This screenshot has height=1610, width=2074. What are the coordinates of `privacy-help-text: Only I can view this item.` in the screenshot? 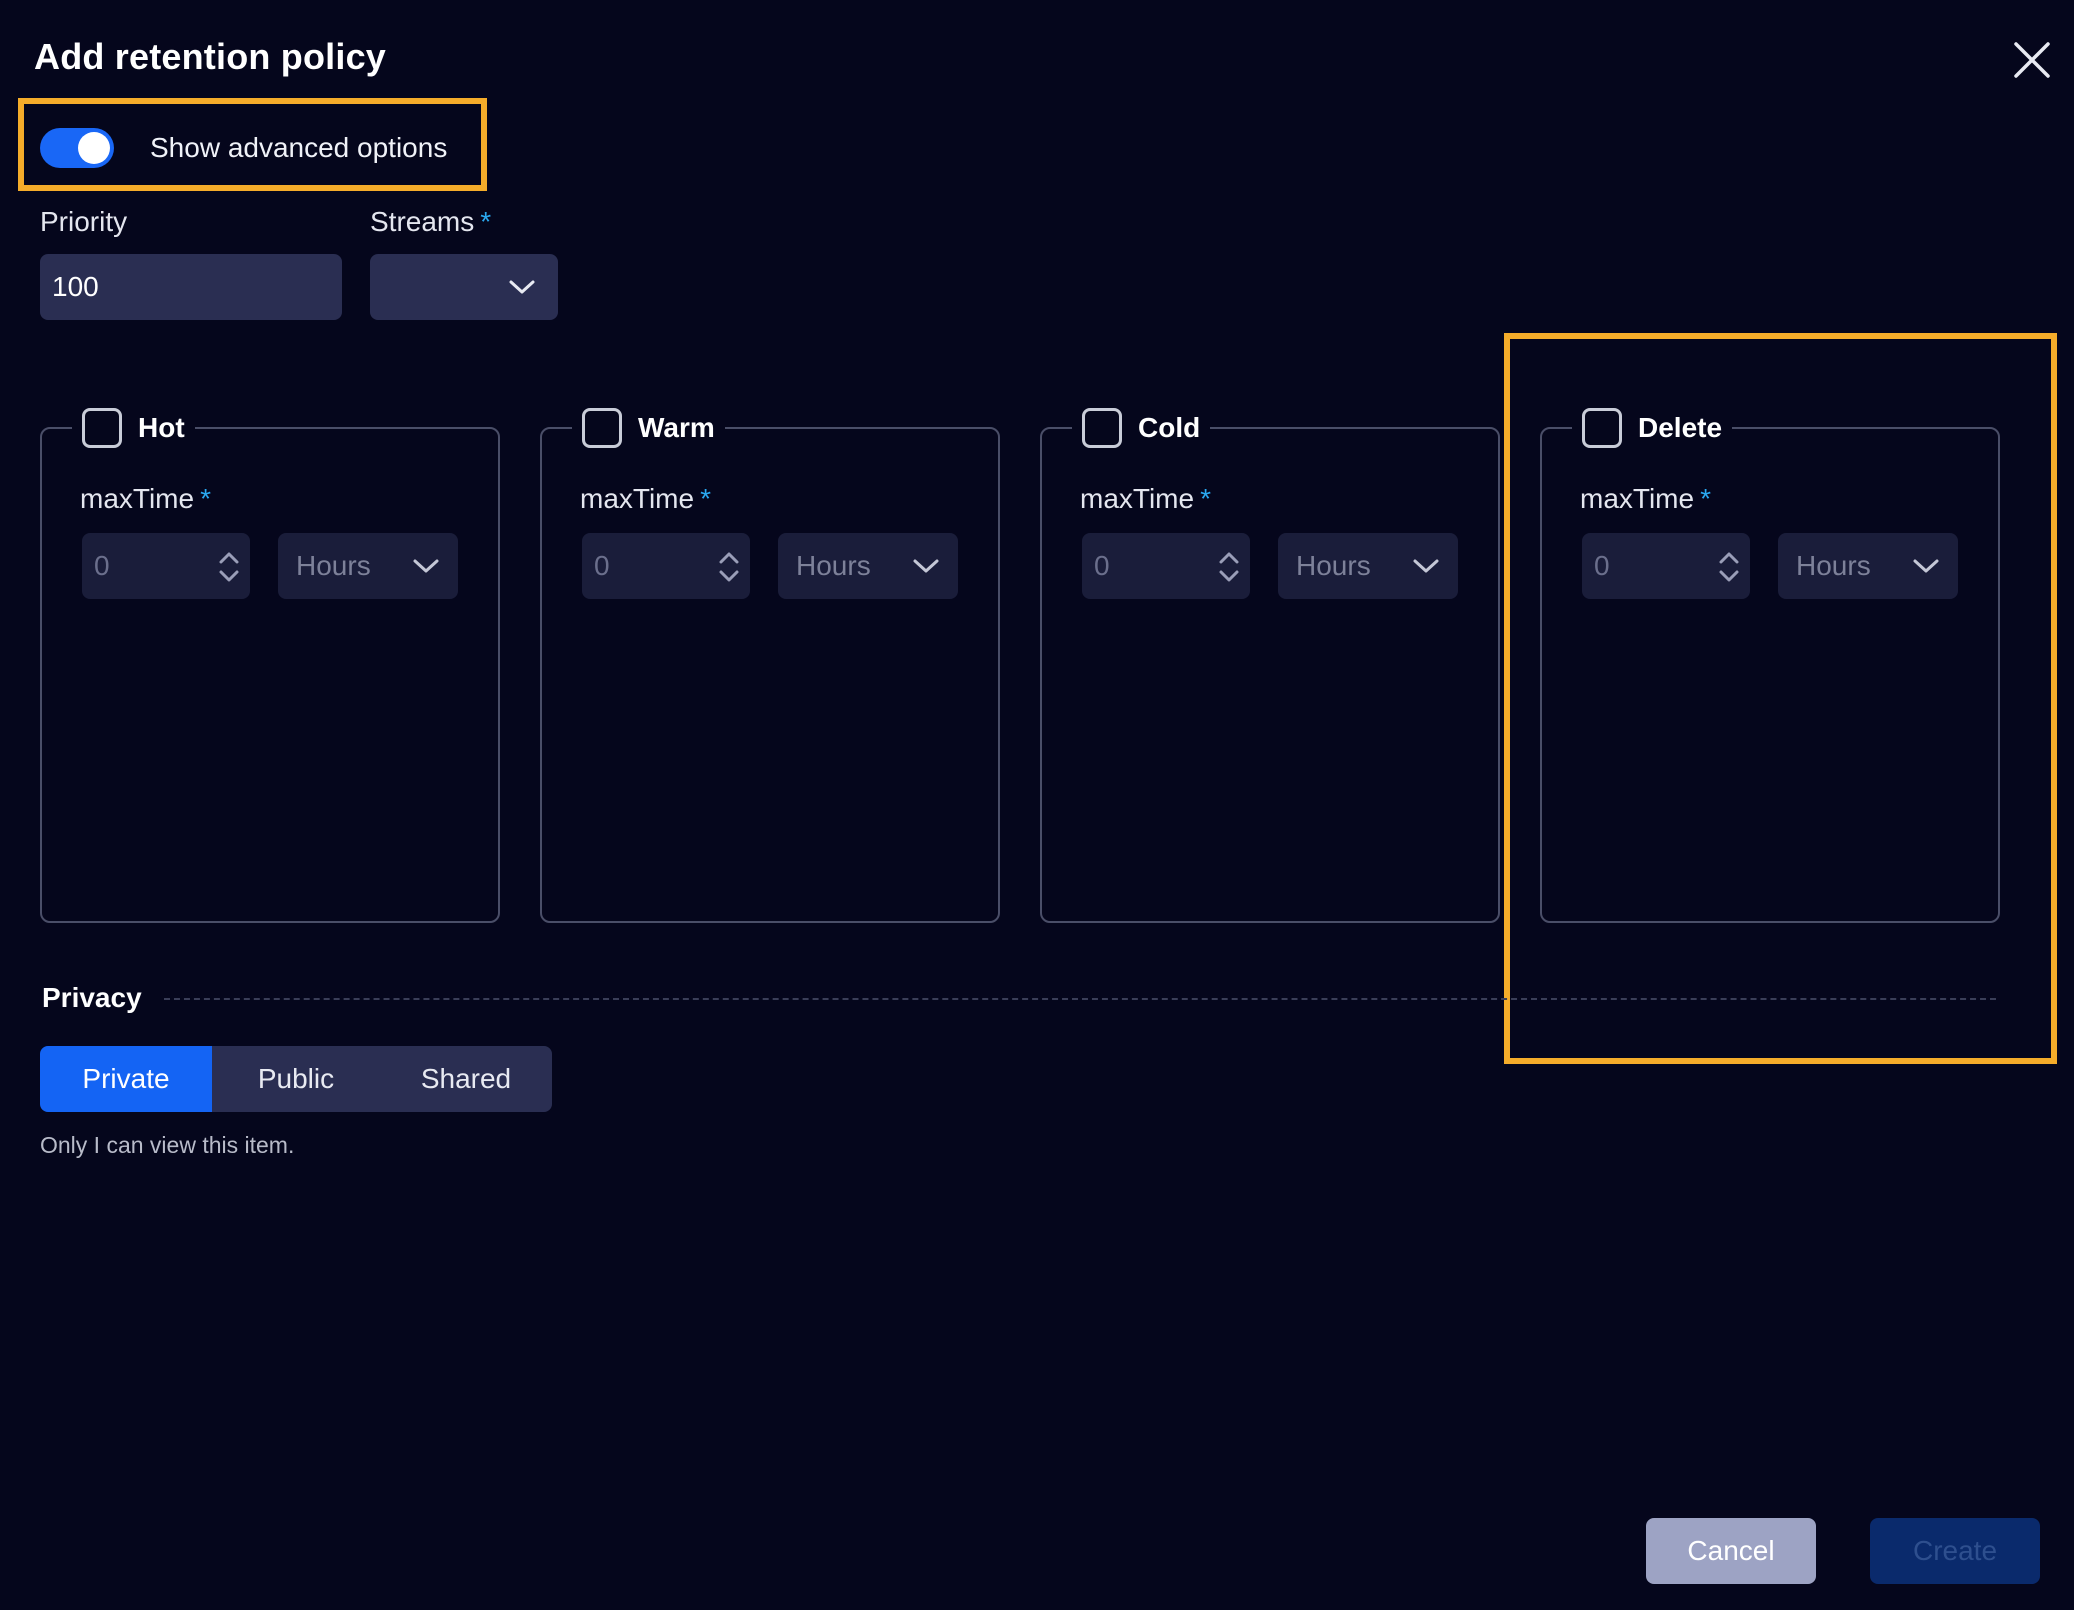 It's located at (167, 1145).